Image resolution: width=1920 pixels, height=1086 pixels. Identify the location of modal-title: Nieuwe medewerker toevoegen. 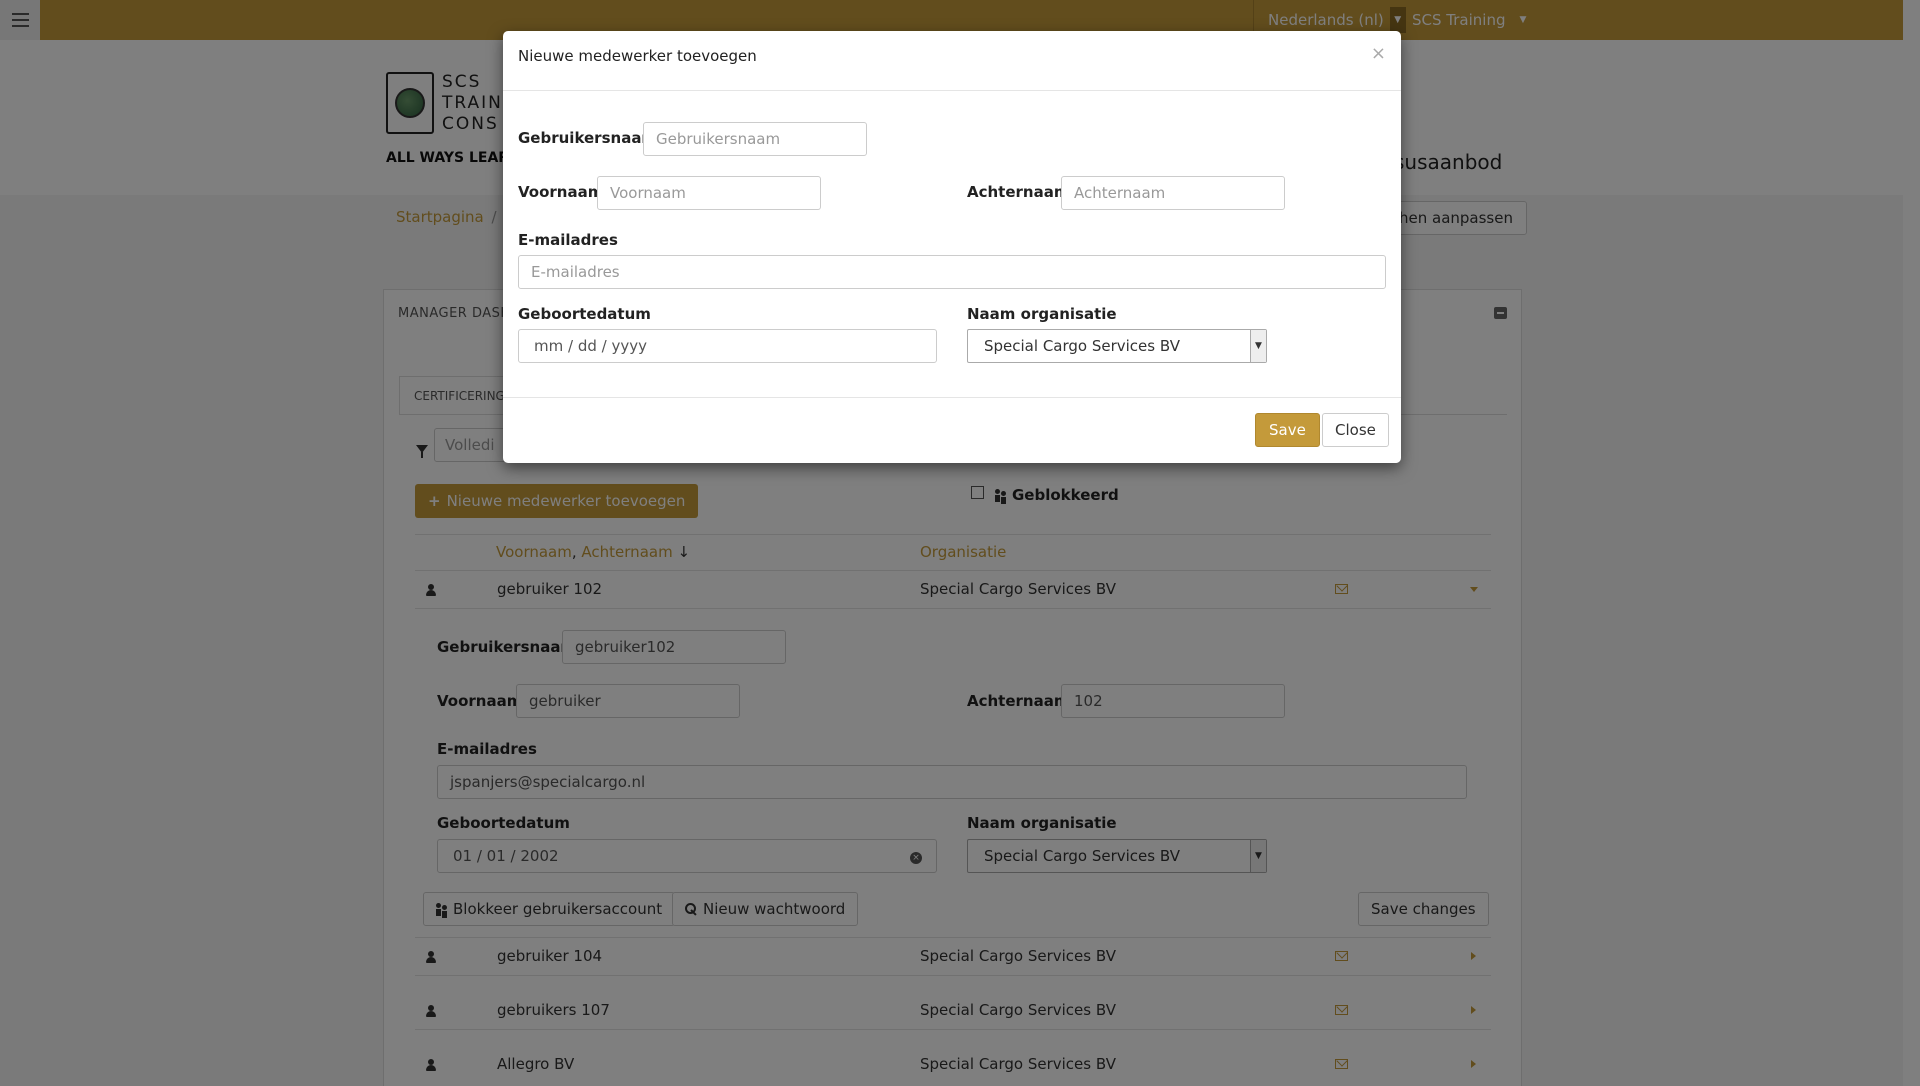
(637, 56).